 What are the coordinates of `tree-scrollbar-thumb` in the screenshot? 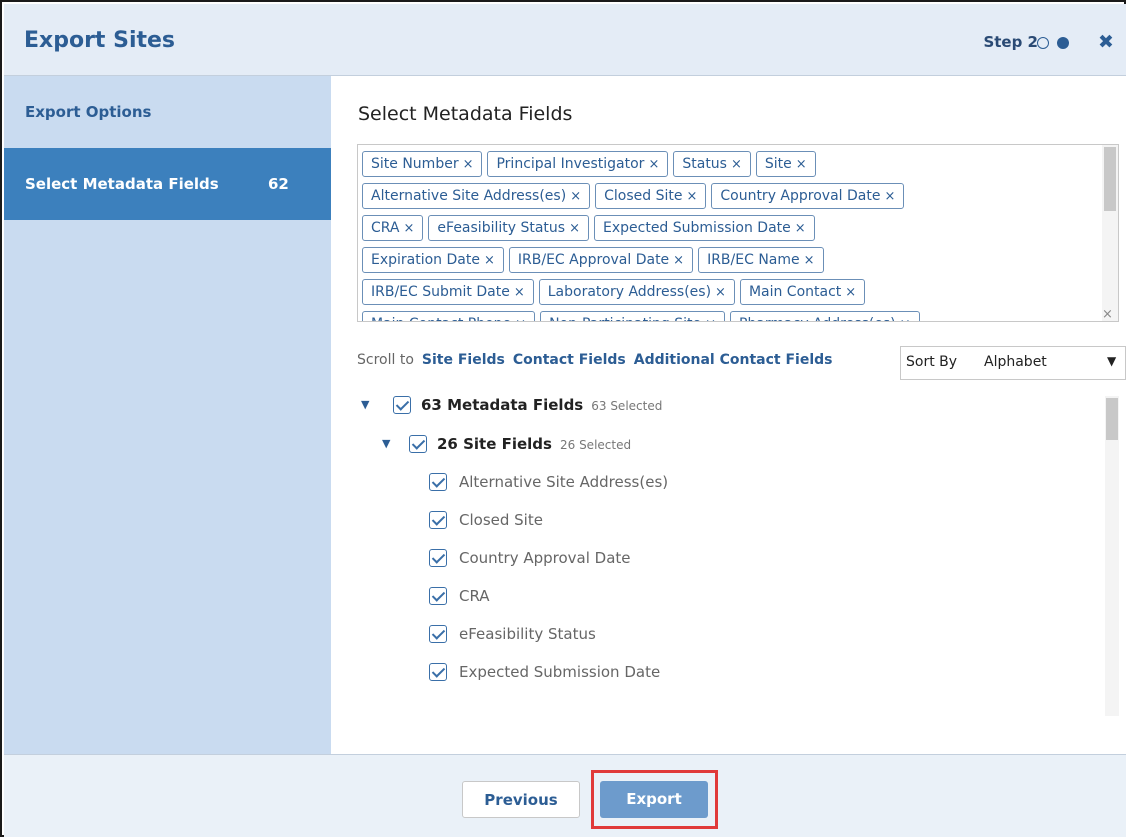 It's located at (1112, 419).